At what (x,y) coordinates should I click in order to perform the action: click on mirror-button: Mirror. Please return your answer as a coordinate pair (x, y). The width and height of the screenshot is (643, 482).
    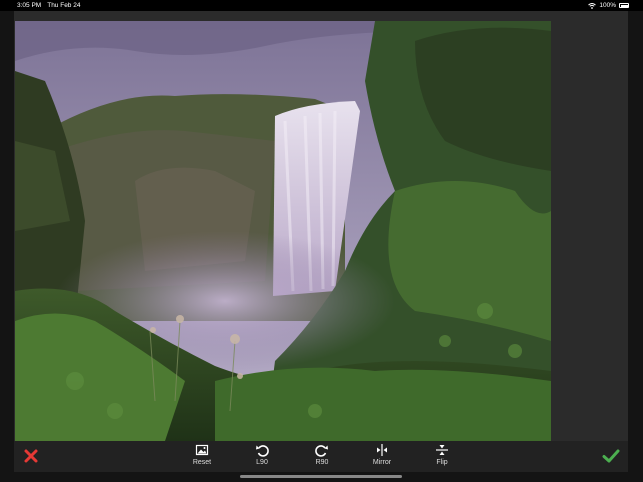
    Looking at the image, I should click on (382, 454).